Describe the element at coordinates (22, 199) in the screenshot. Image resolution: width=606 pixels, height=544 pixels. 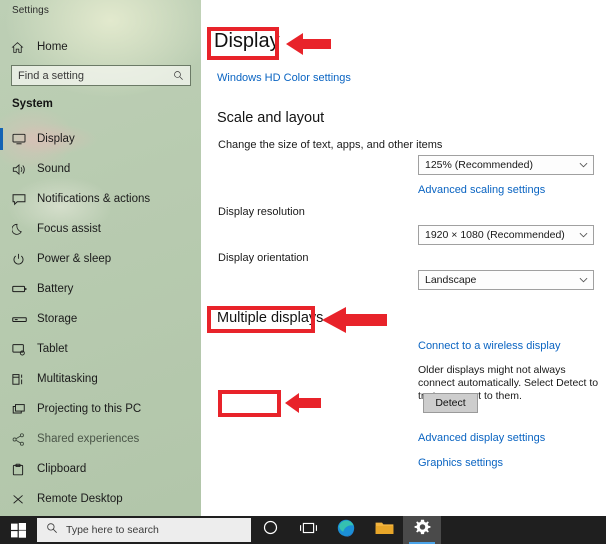
I see `notification-icon` at that location.